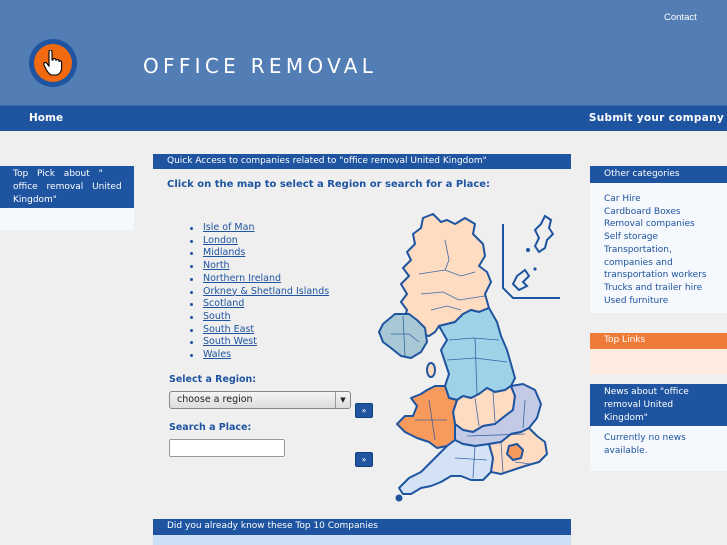  What do you see at coordinates (364, 410) in the screenshot?
I see `region-go-button: »` at bounding box center [364, 410].